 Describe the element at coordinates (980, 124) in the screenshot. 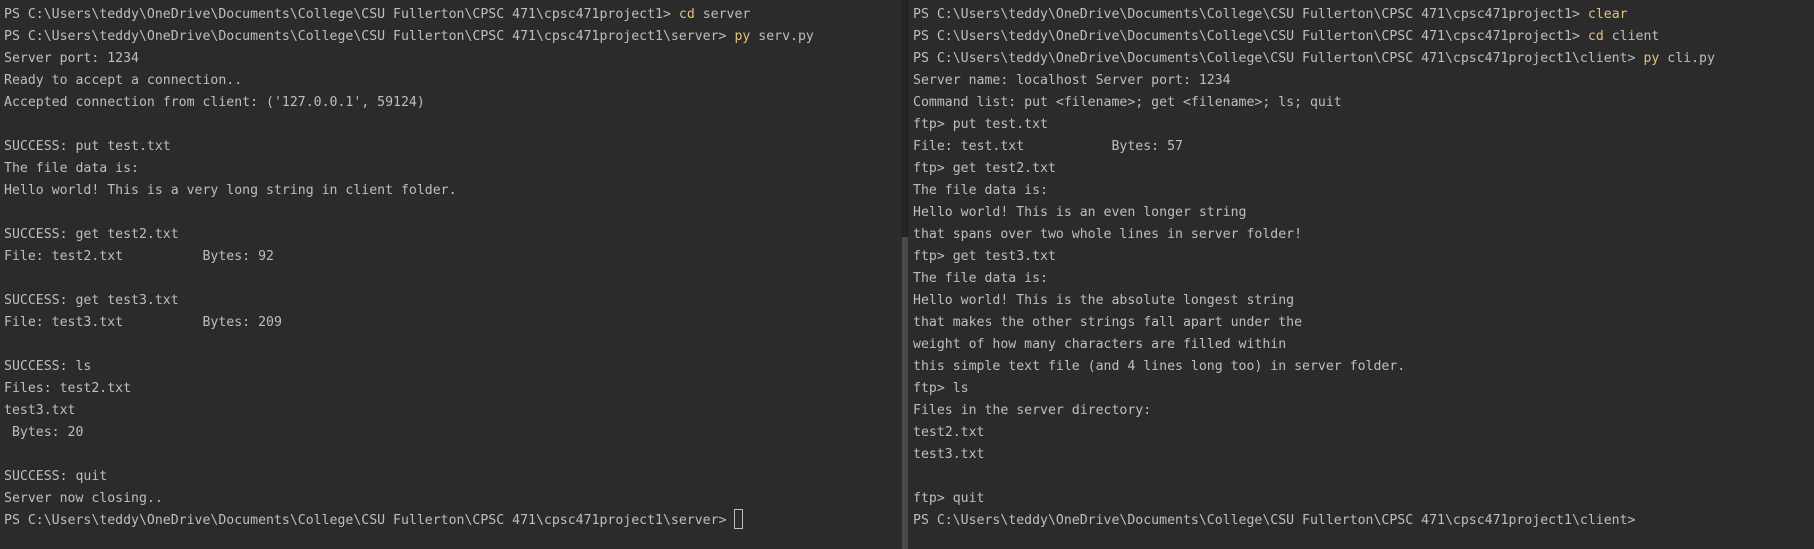

I see `output-text: ftp> put test.txt` at that location.